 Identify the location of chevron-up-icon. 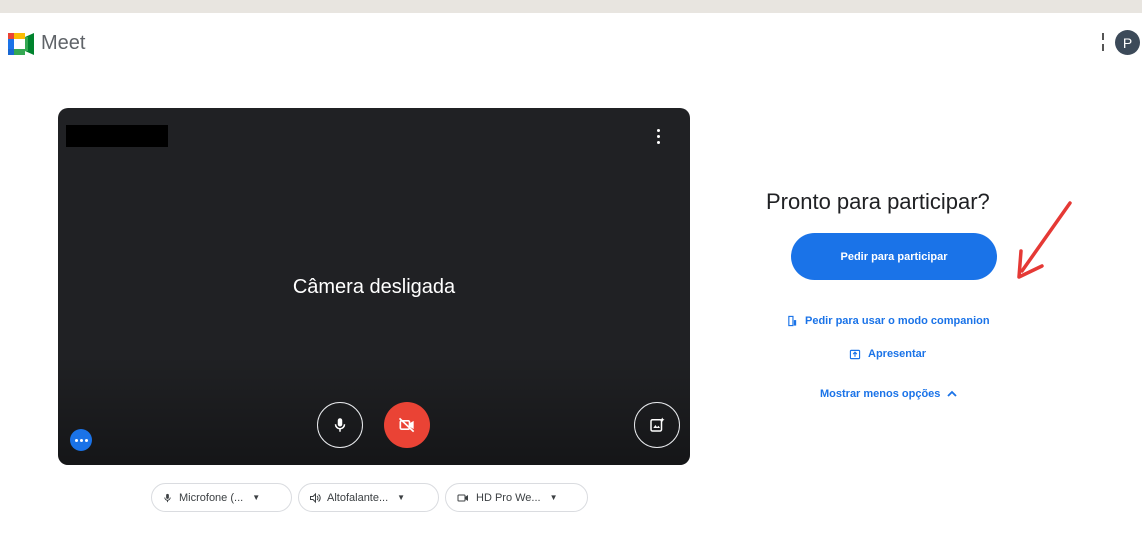
(952, 393).